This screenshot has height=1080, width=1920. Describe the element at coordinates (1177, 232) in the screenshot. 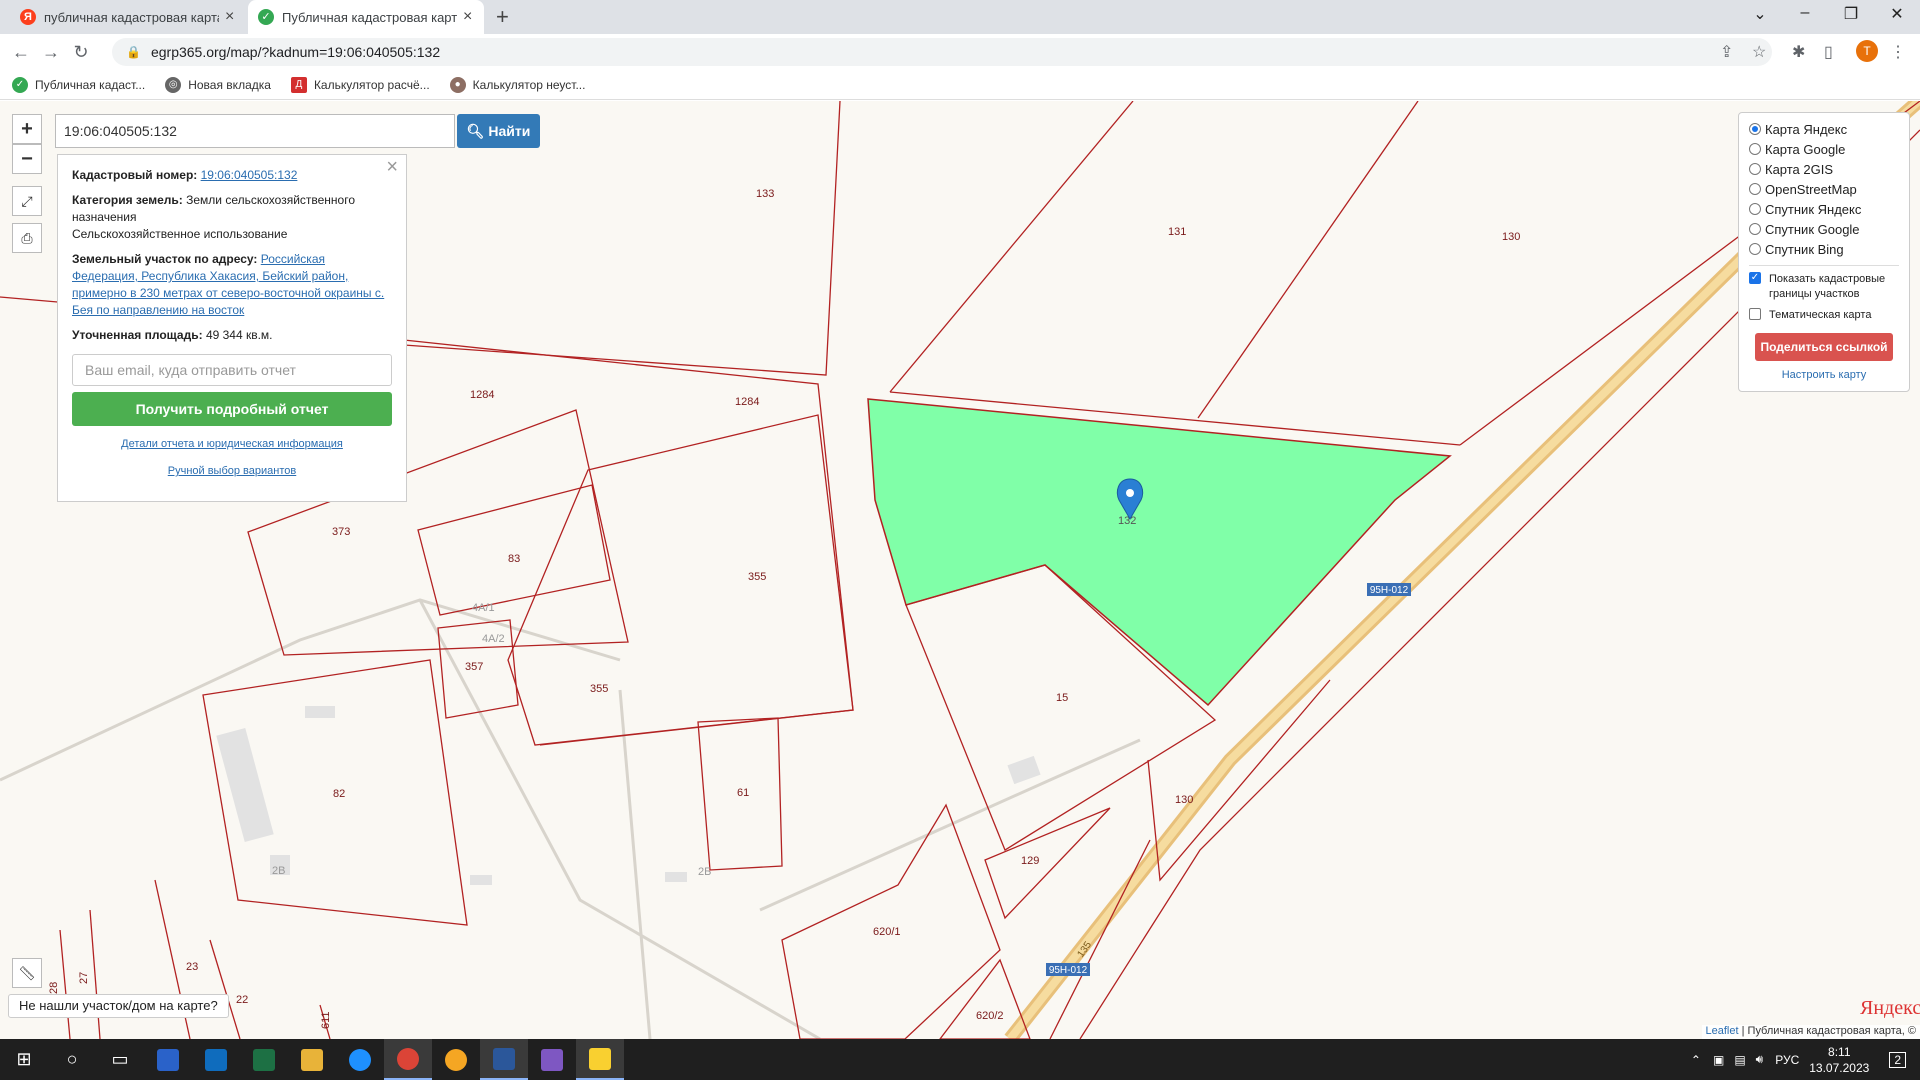

I see `parcel-label: 131` at that location.